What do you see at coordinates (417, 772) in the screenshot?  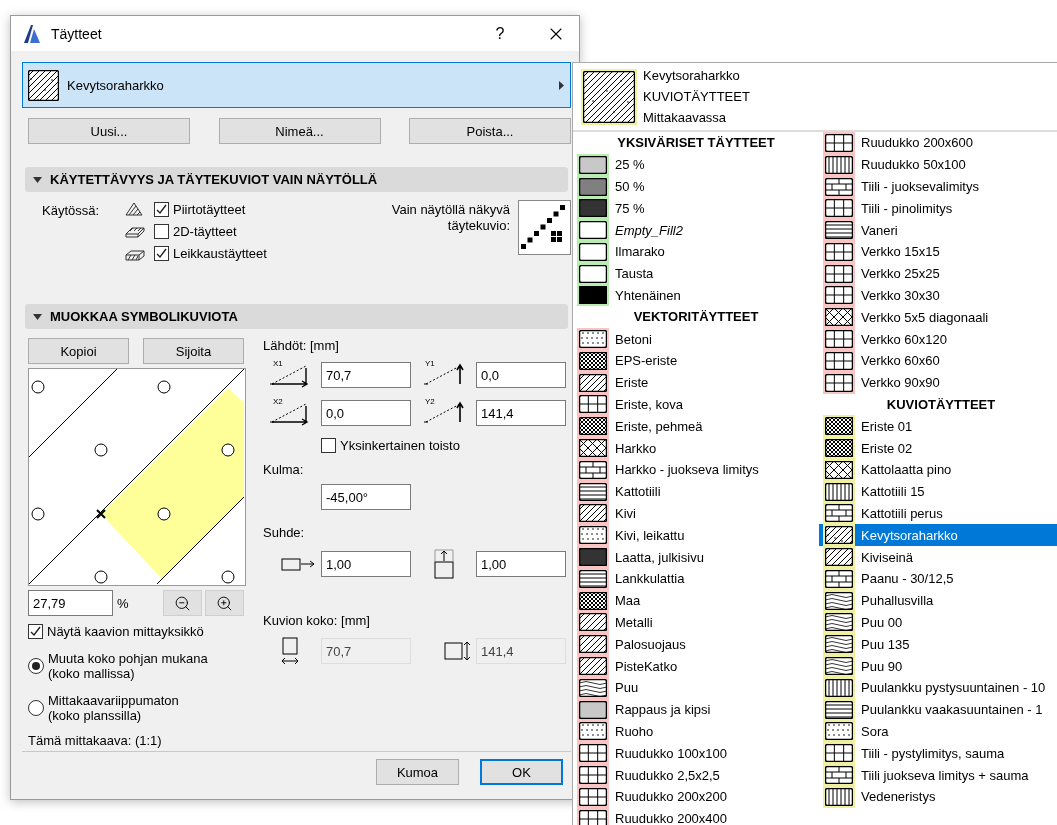 I see `dialog-button: Kumoa` at bounding box center [417, 772].